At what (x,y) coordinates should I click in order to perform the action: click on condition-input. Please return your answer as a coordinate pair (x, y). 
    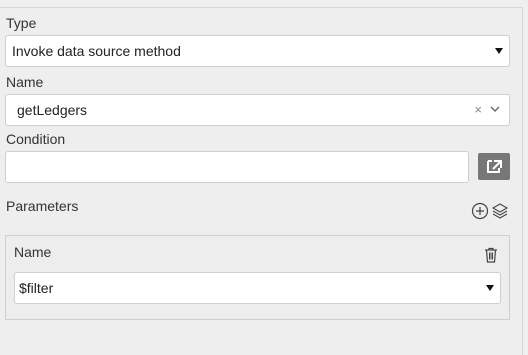
    Looking at the image, I should click on (237, 167).